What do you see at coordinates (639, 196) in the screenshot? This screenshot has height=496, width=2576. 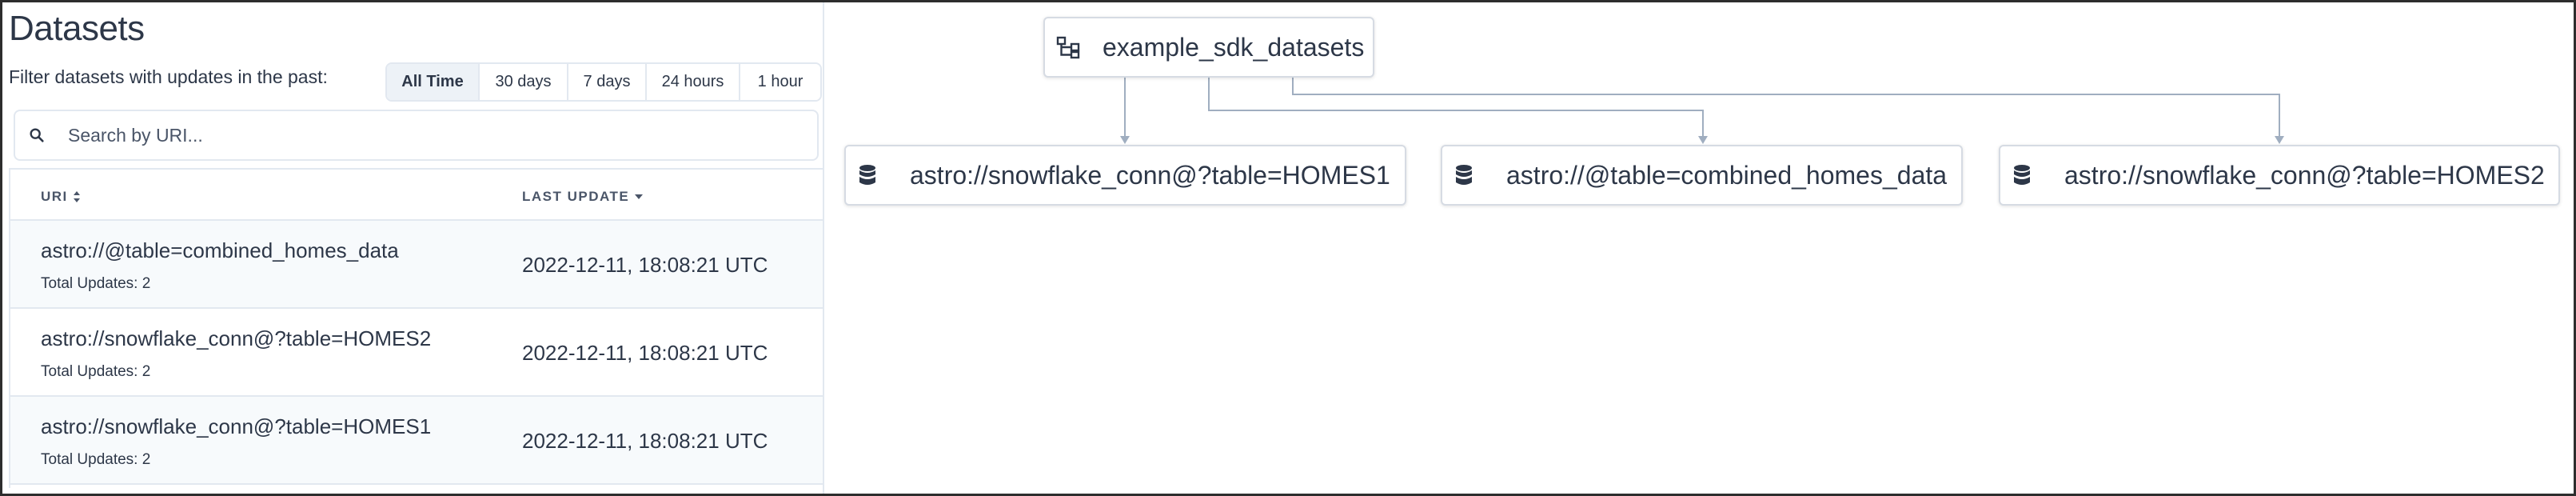 I see `sort-desc-icon` at bounding box center [639, 196].